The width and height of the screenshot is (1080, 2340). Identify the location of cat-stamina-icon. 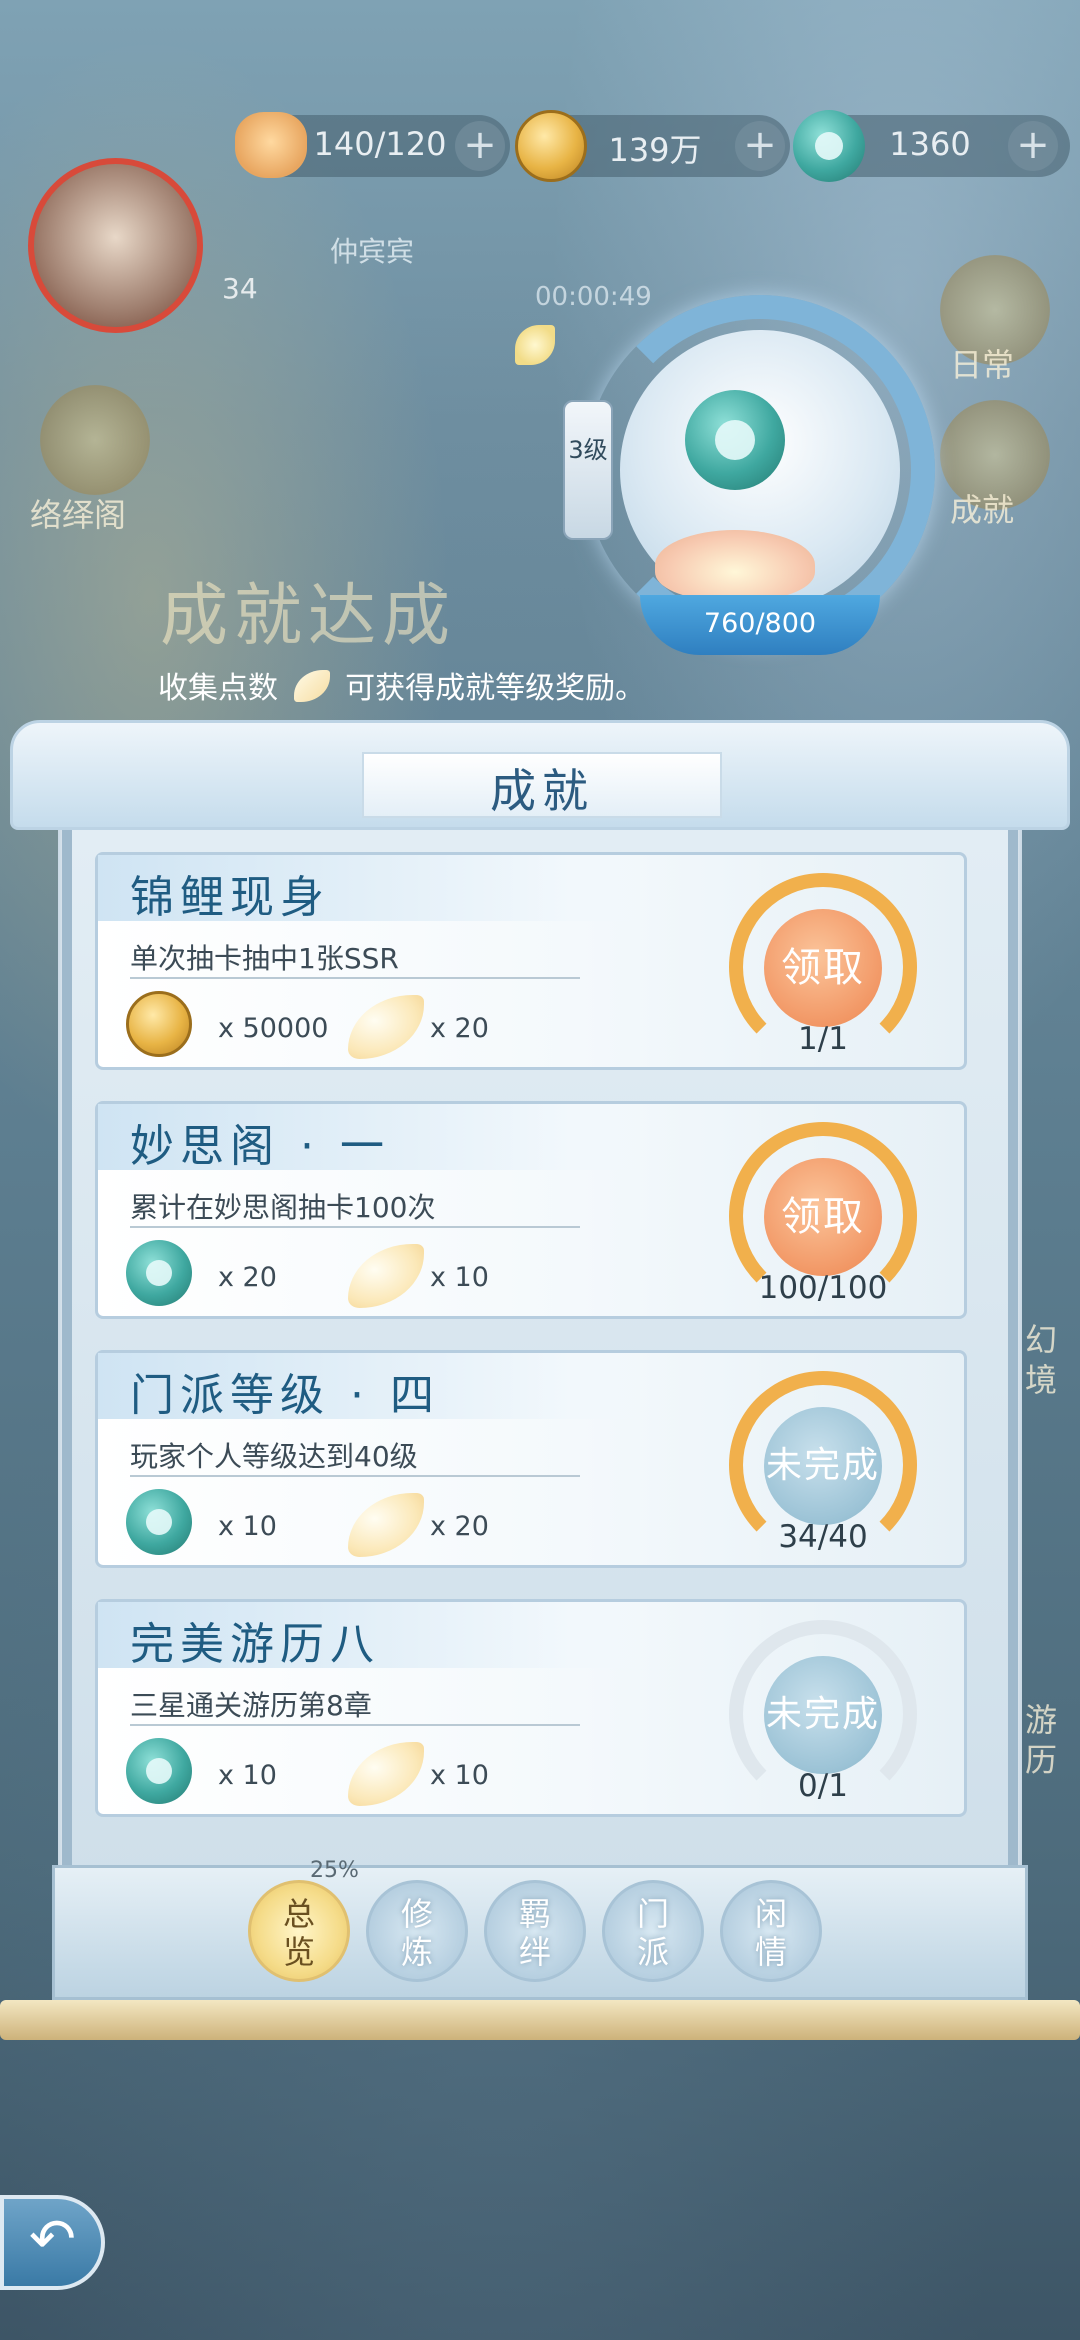
(271, 145).